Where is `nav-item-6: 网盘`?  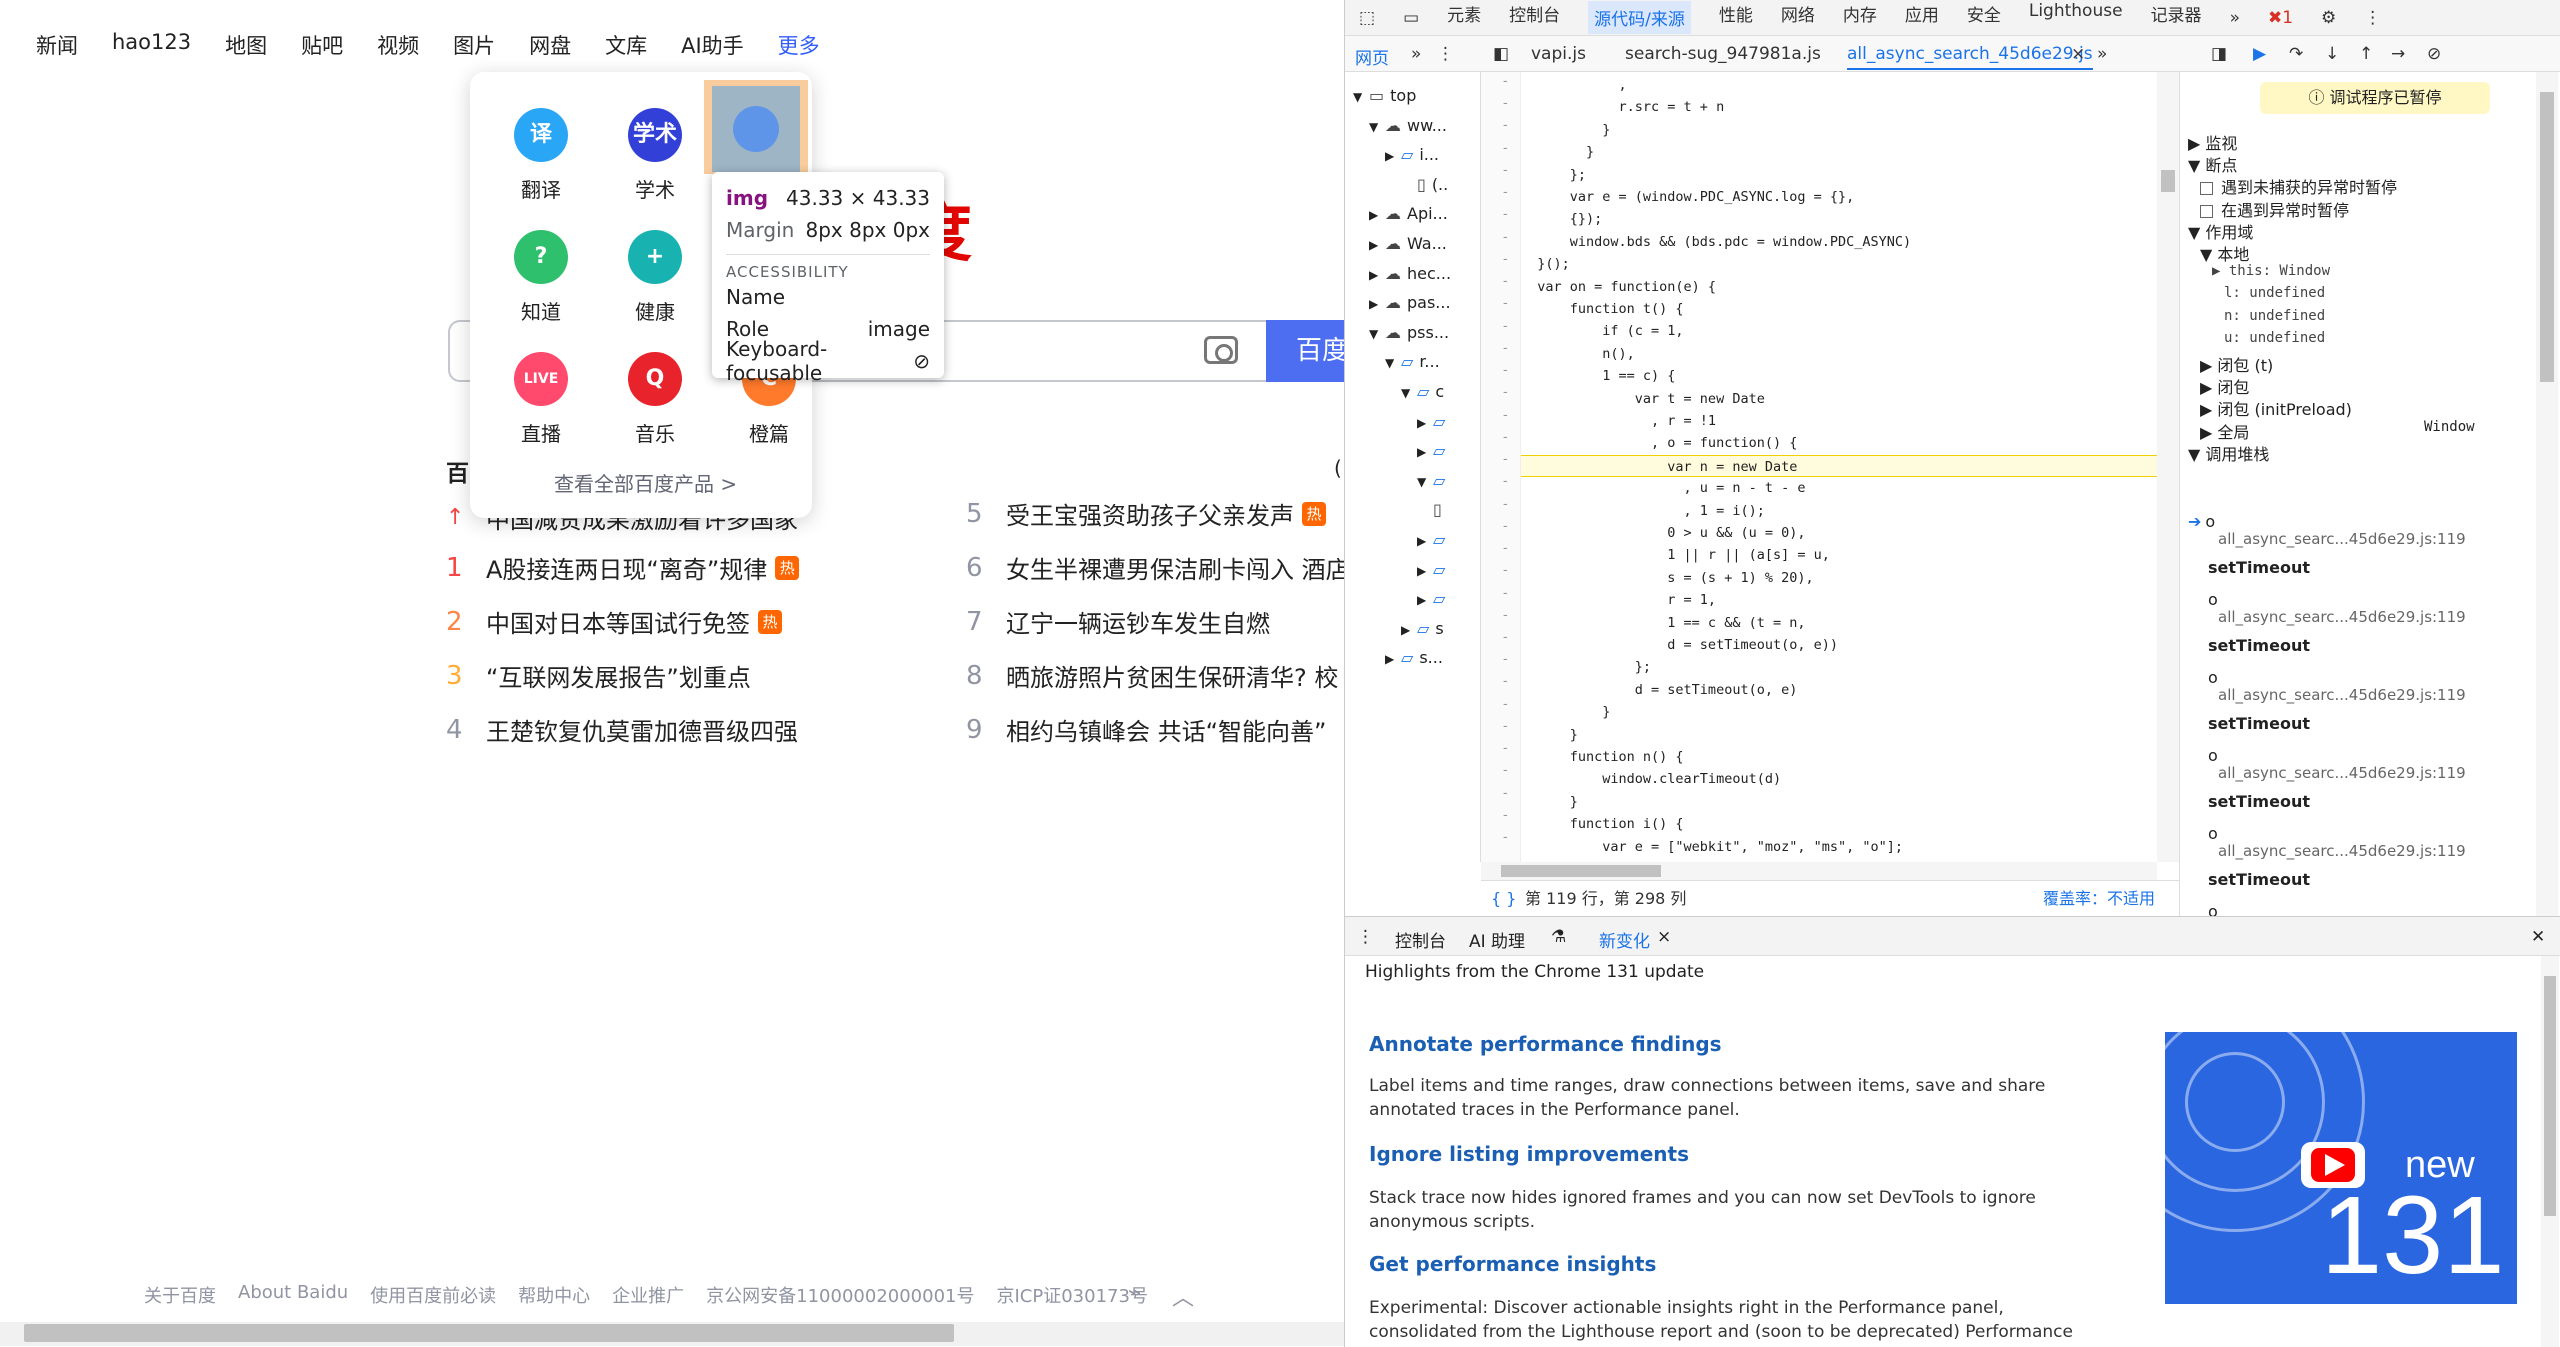
nav-item-6: 网盘 is located at coordinates (550, 47).